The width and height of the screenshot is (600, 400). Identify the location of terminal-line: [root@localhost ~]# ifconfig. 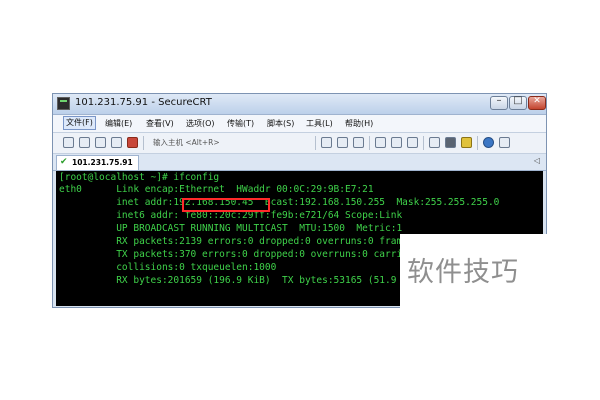
(139, 177).